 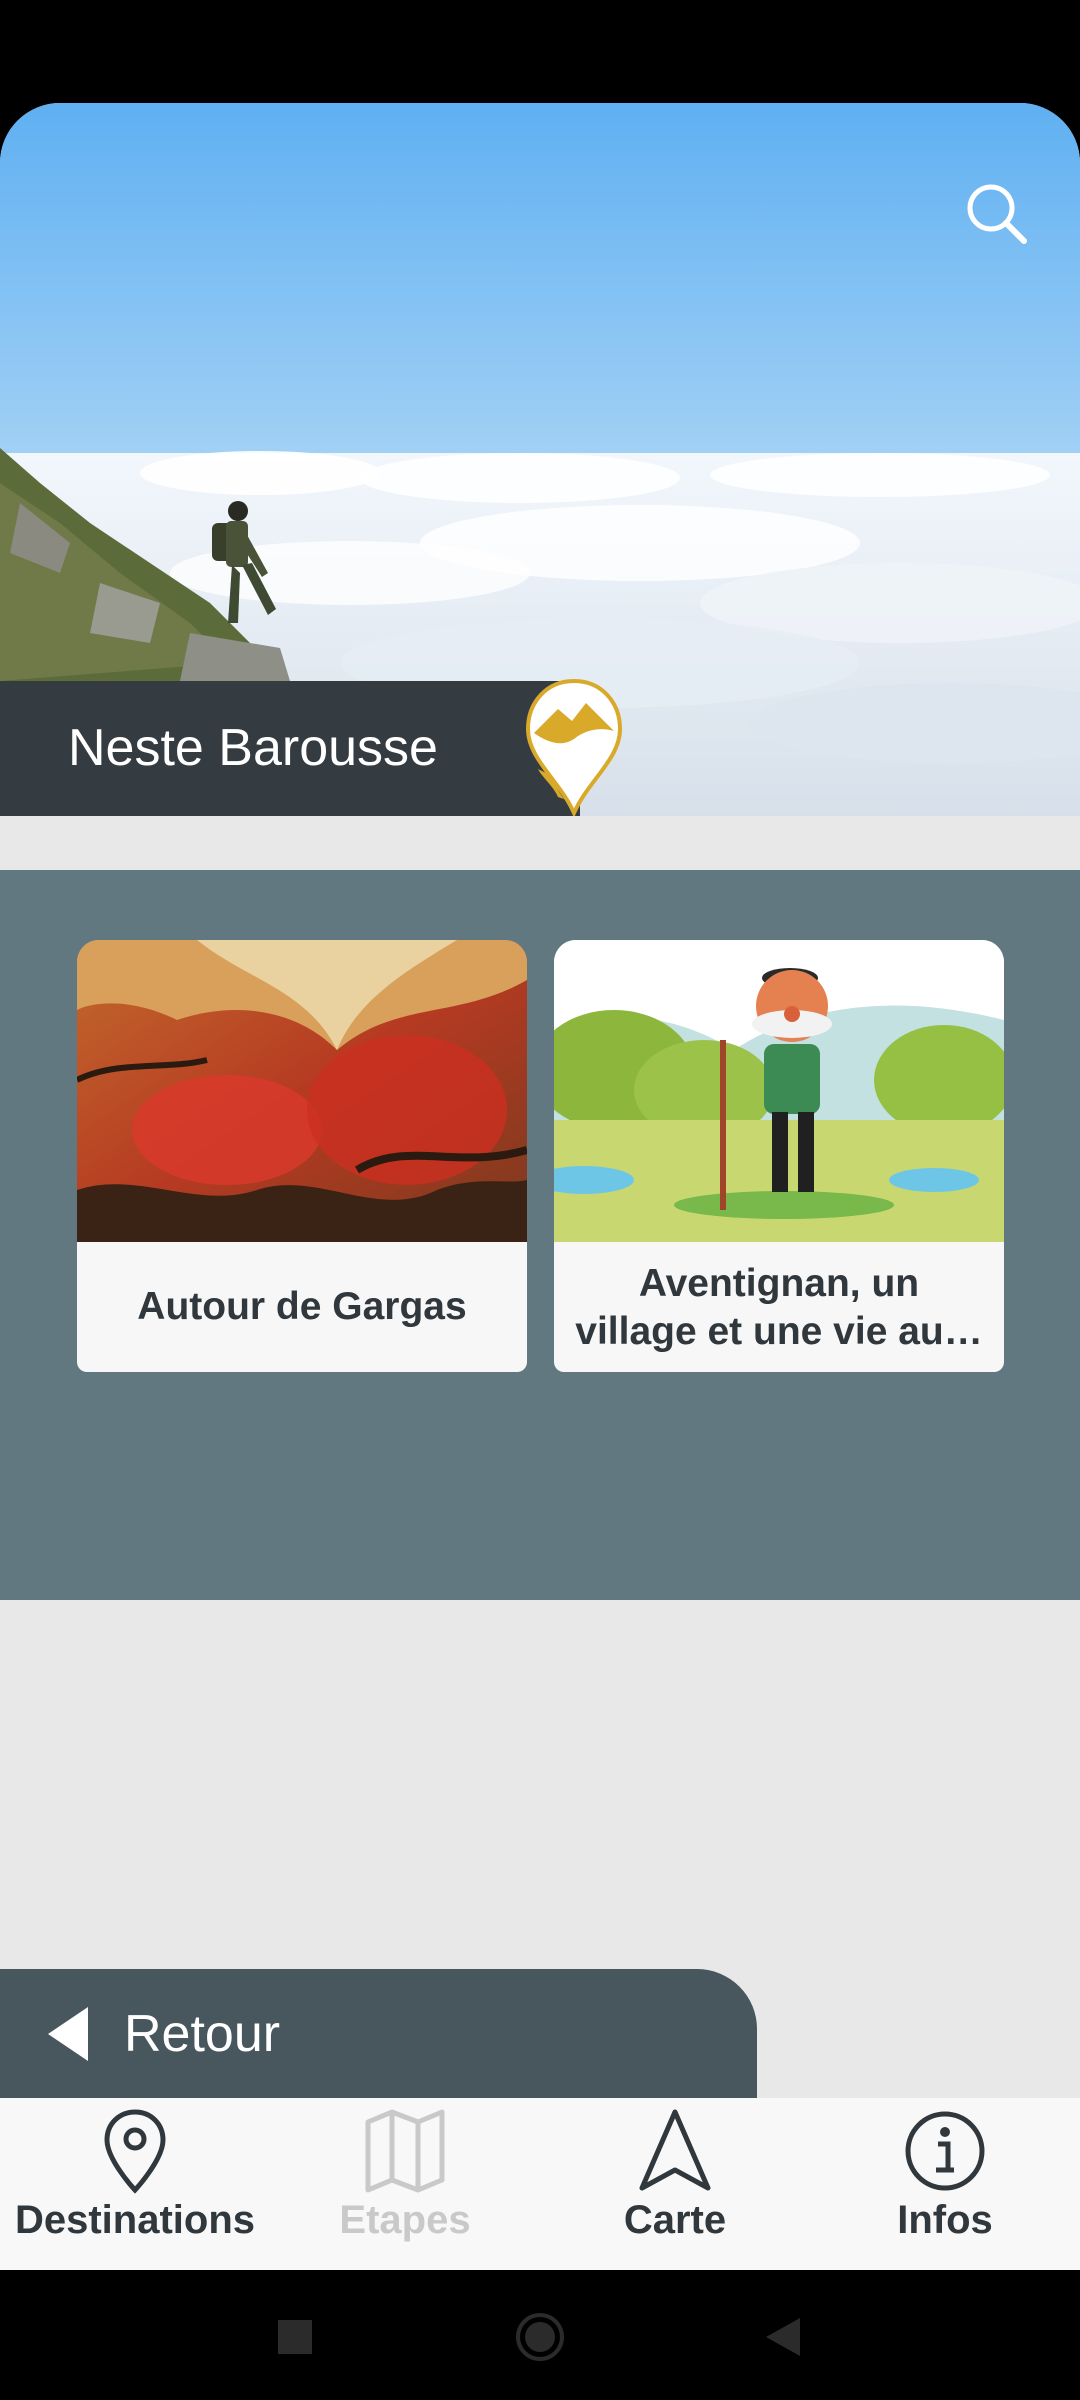 I want to click on status-bar, so click(x=540, y=51).